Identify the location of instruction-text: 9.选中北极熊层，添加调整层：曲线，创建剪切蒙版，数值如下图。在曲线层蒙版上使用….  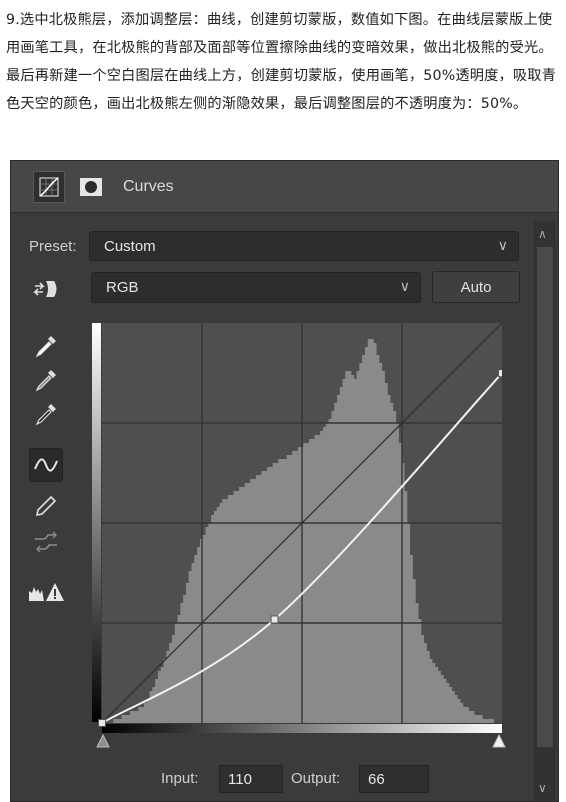
(281, 62).